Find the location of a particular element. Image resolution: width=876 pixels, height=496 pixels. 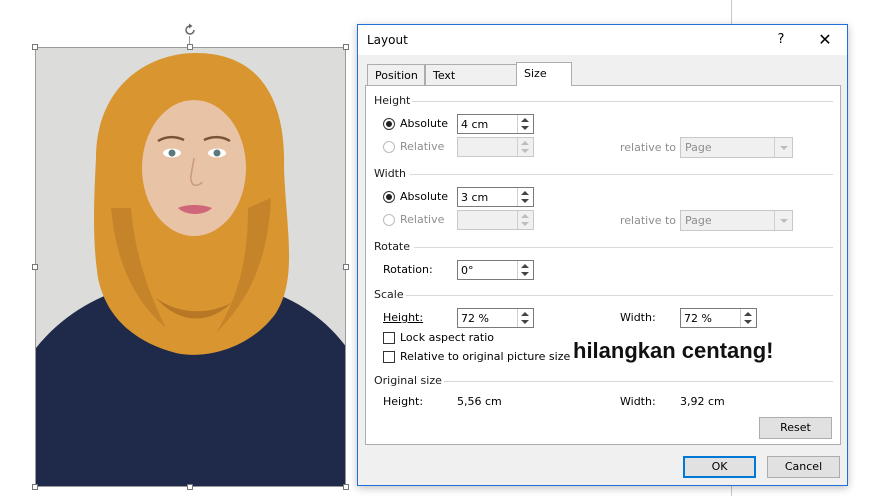

close-button: ✕ is located at coordinates (825, 40).